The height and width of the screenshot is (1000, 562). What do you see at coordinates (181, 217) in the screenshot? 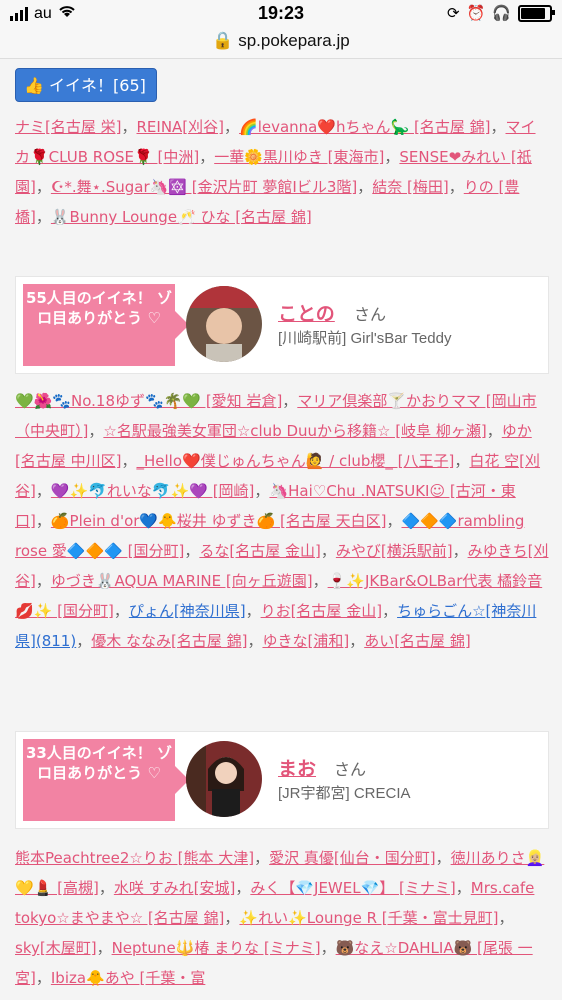
I see `liker-link: 🐰Bunny Lounge🥂 ひな [名古屋 錦]` at bounding box center [181, 217].